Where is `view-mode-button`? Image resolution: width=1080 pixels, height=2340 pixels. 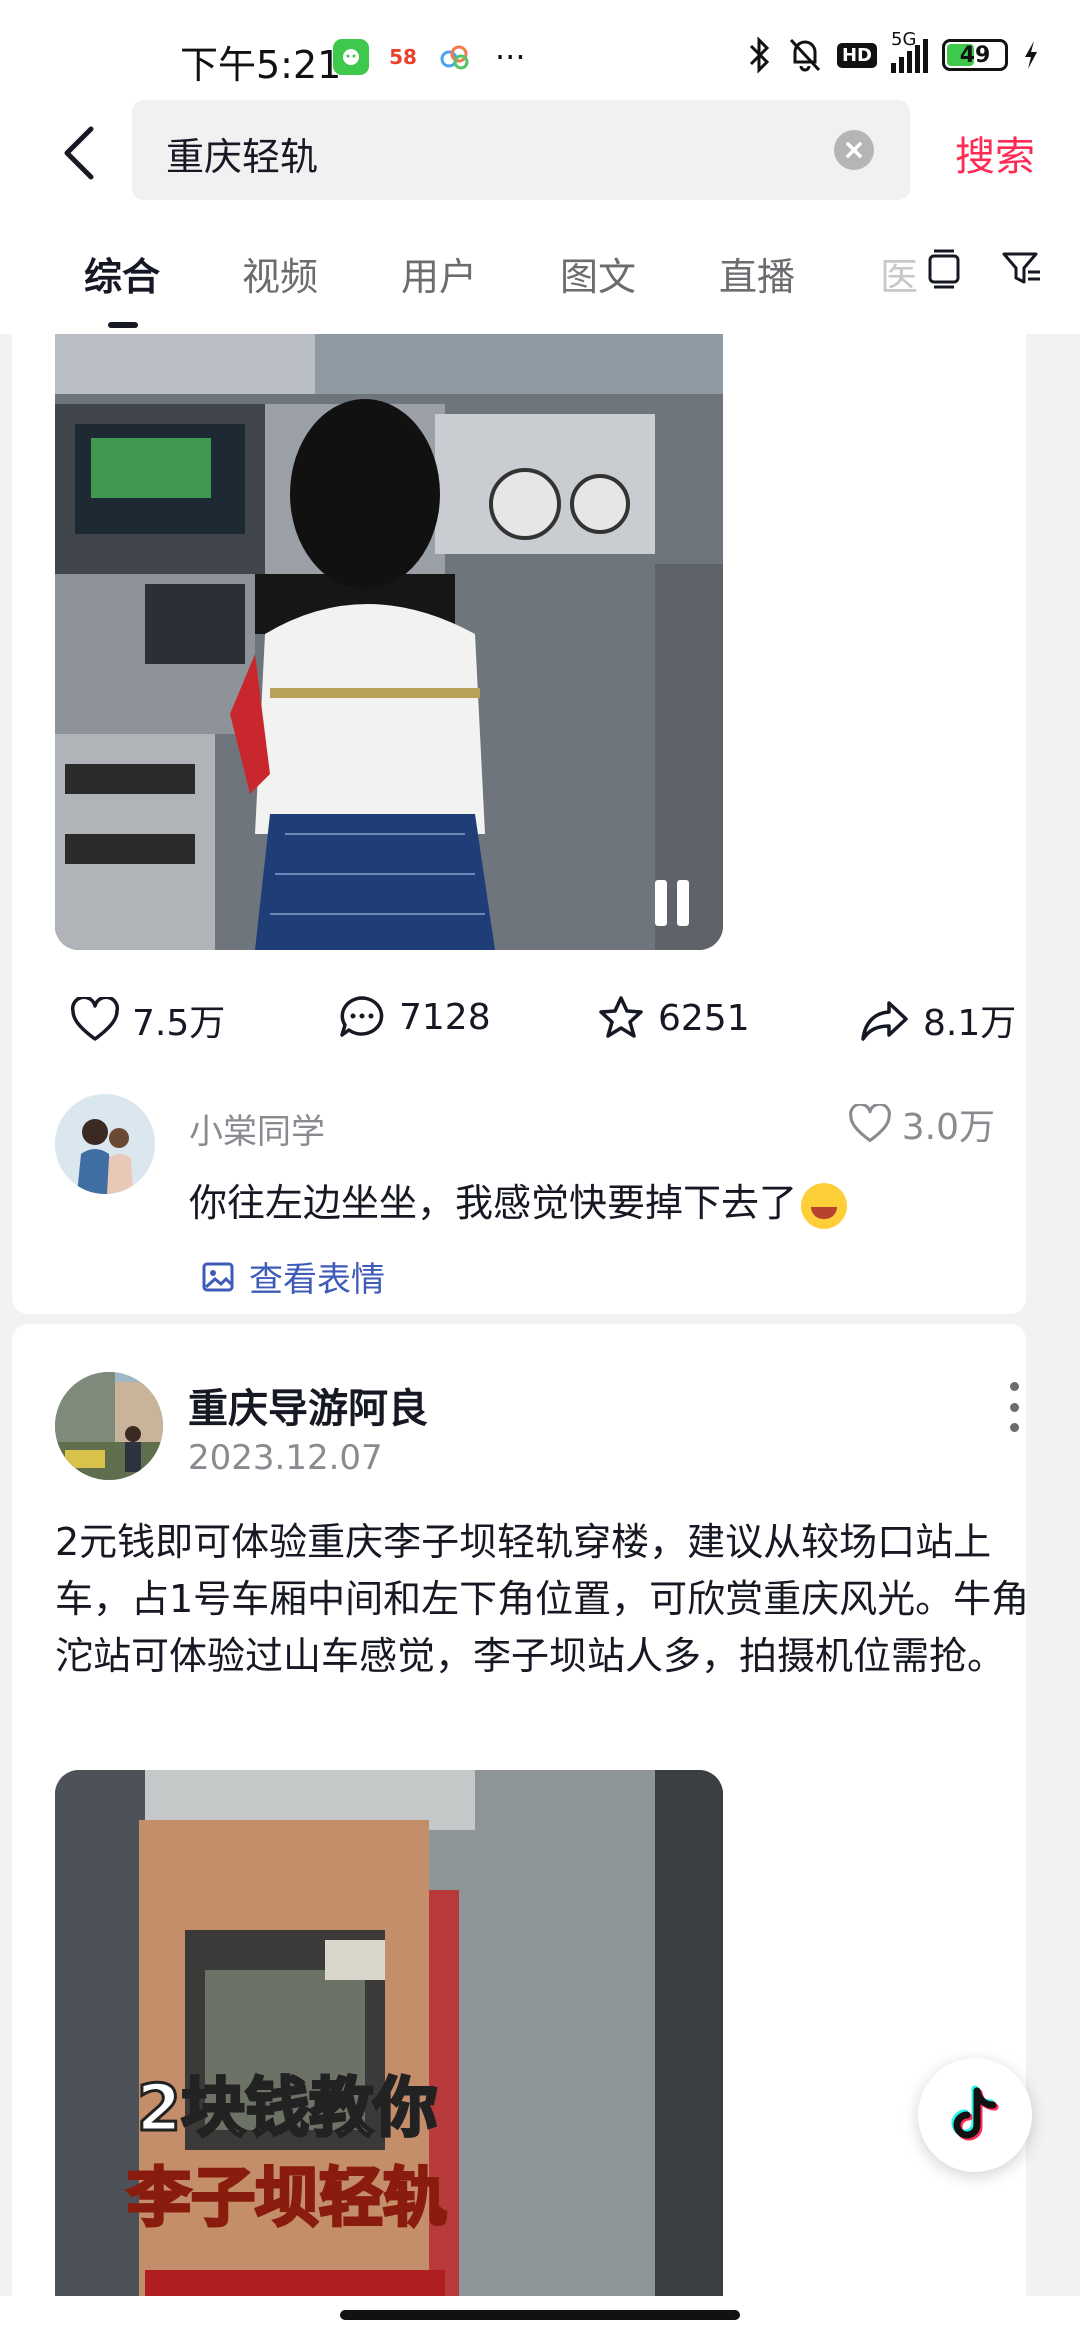
view-mode-button is located at coordinates (944, 268).